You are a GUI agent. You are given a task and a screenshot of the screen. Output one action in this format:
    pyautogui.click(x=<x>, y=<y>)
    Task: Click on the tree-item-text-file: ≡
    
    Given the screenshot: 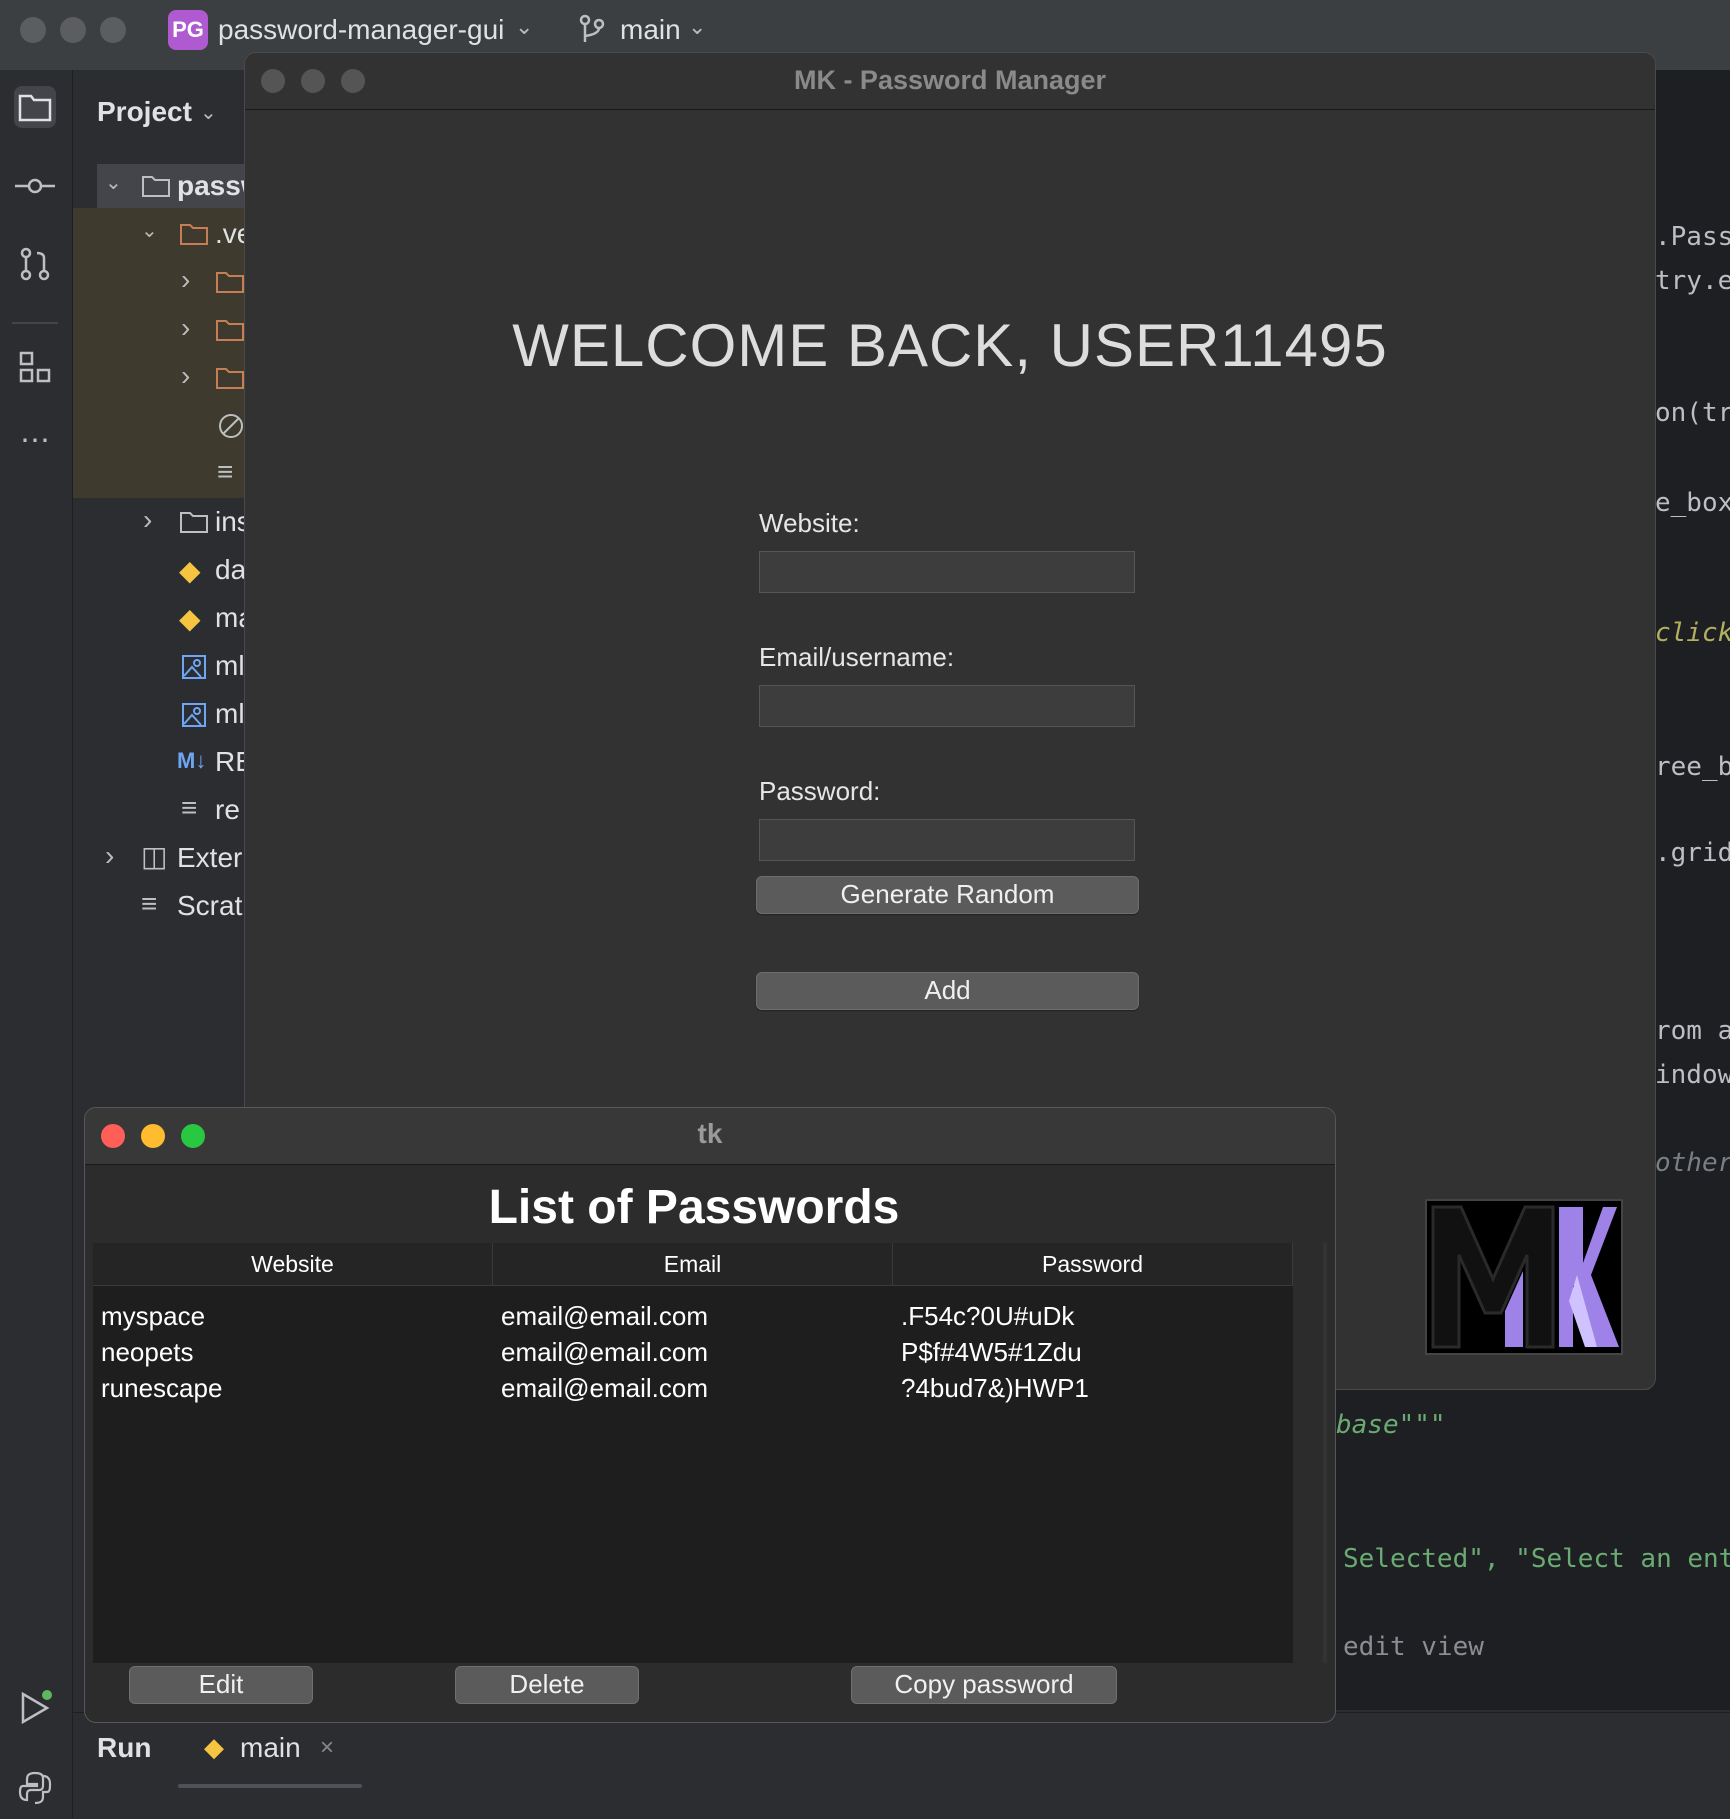 What is the action you would take?
    pyautogui.click(x=172, y=474)
    